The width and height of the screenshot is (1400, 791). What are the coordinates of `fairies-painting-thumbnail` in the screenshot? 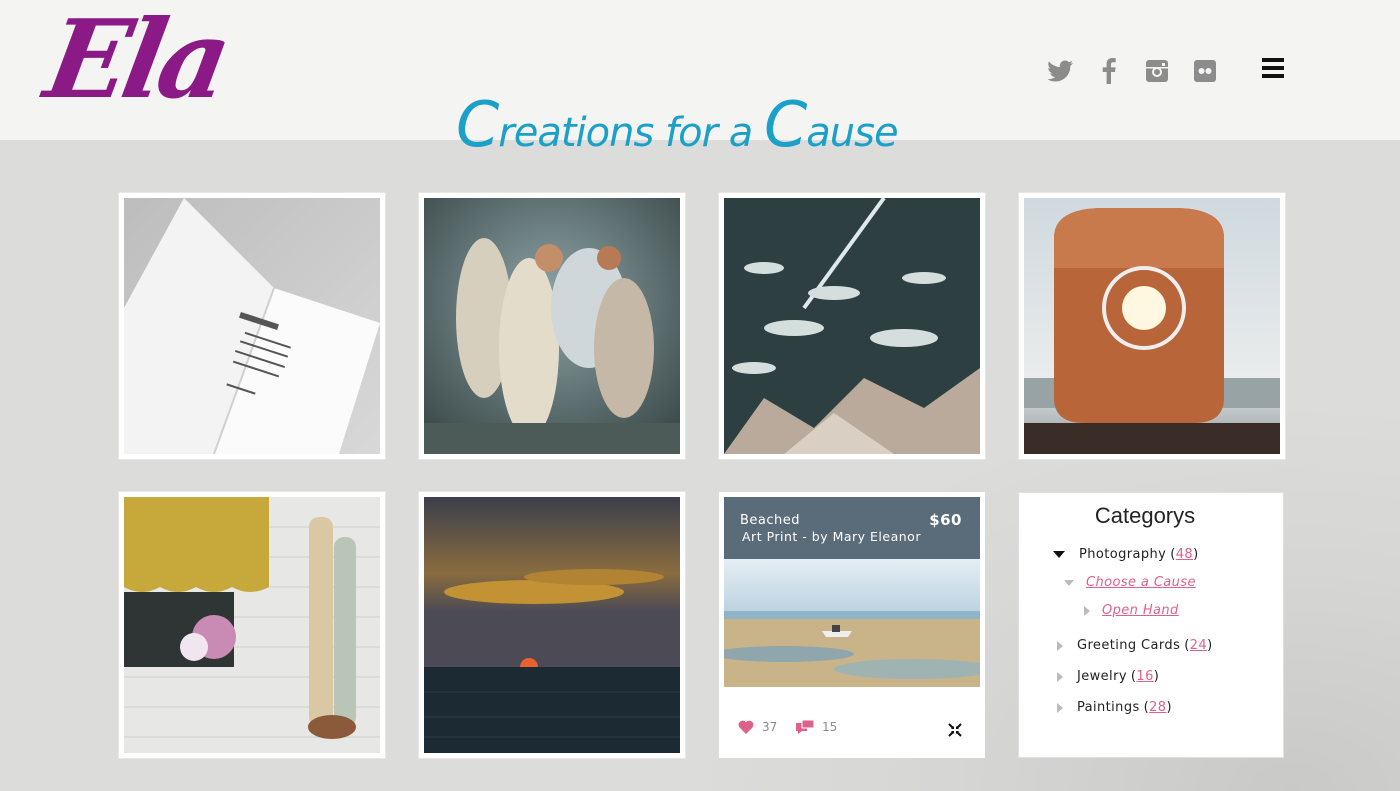 It's located at (552, 326).